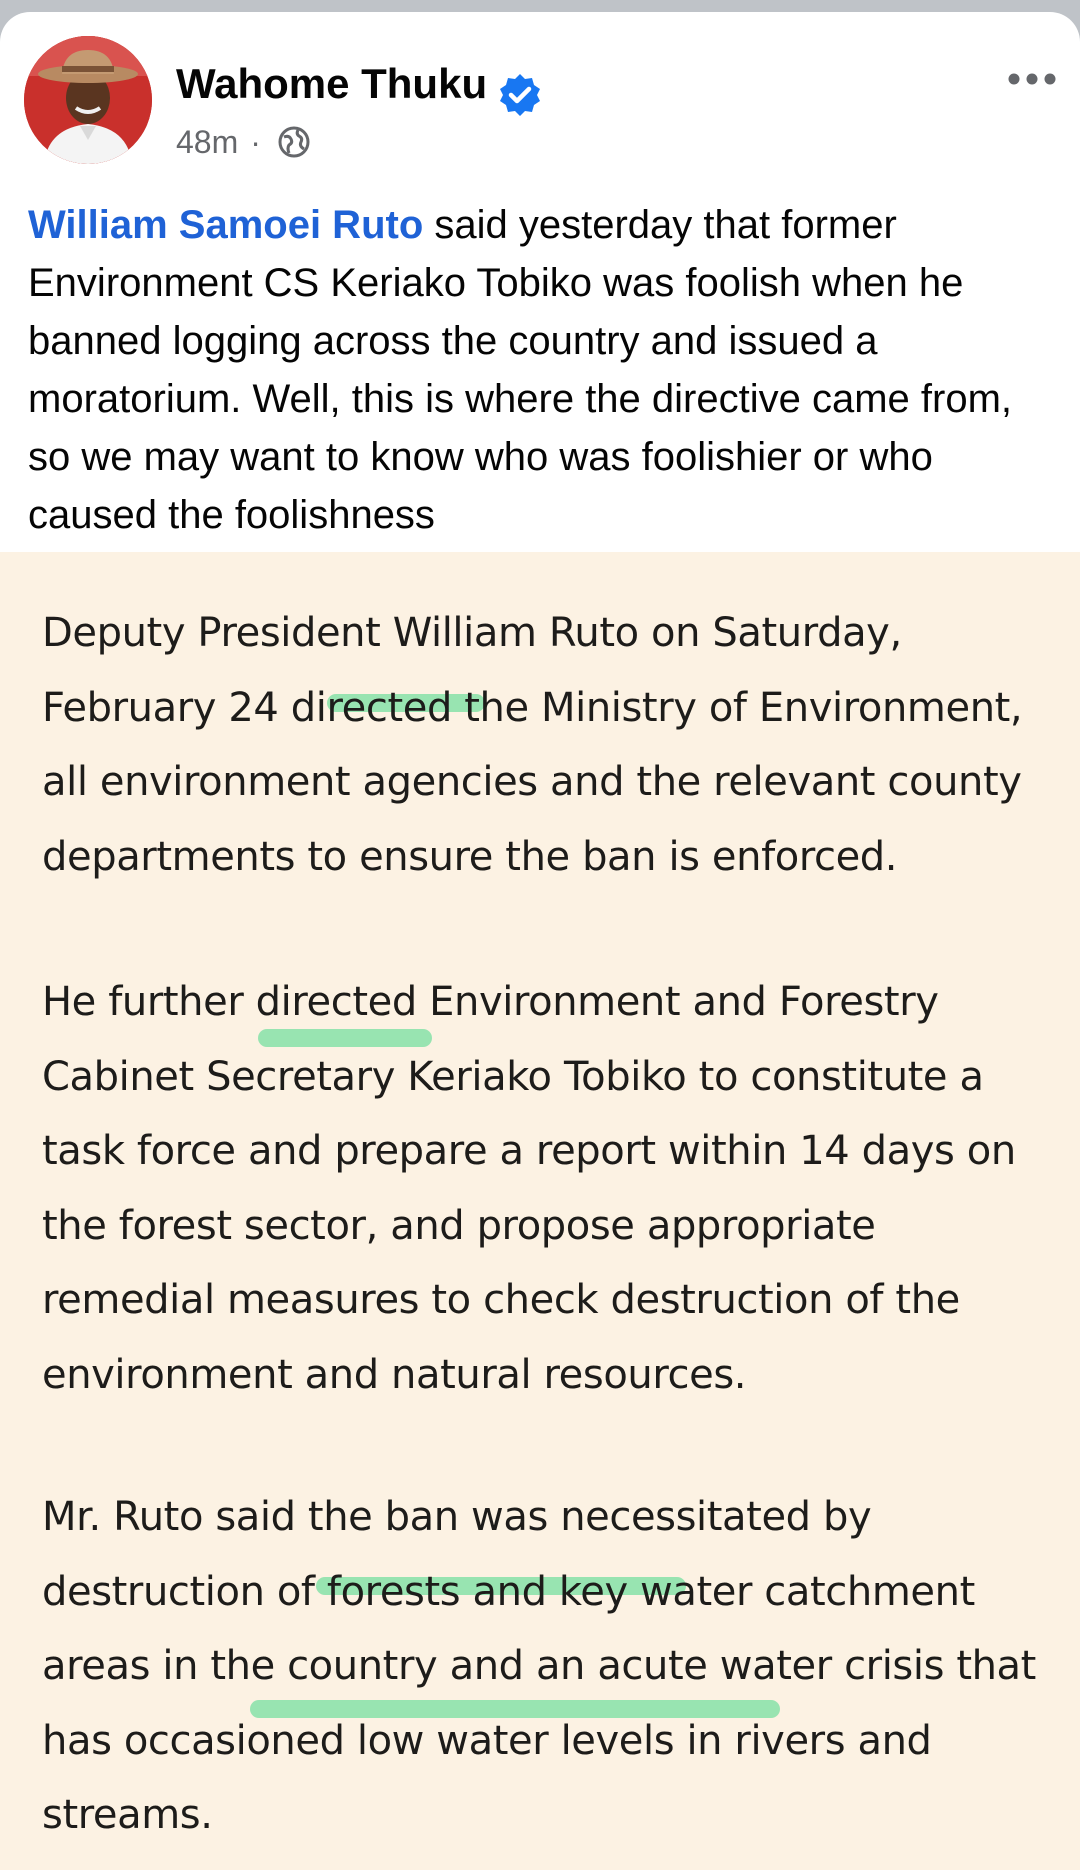  I want to click on post-meta: 48m ·, so click(243, 142).